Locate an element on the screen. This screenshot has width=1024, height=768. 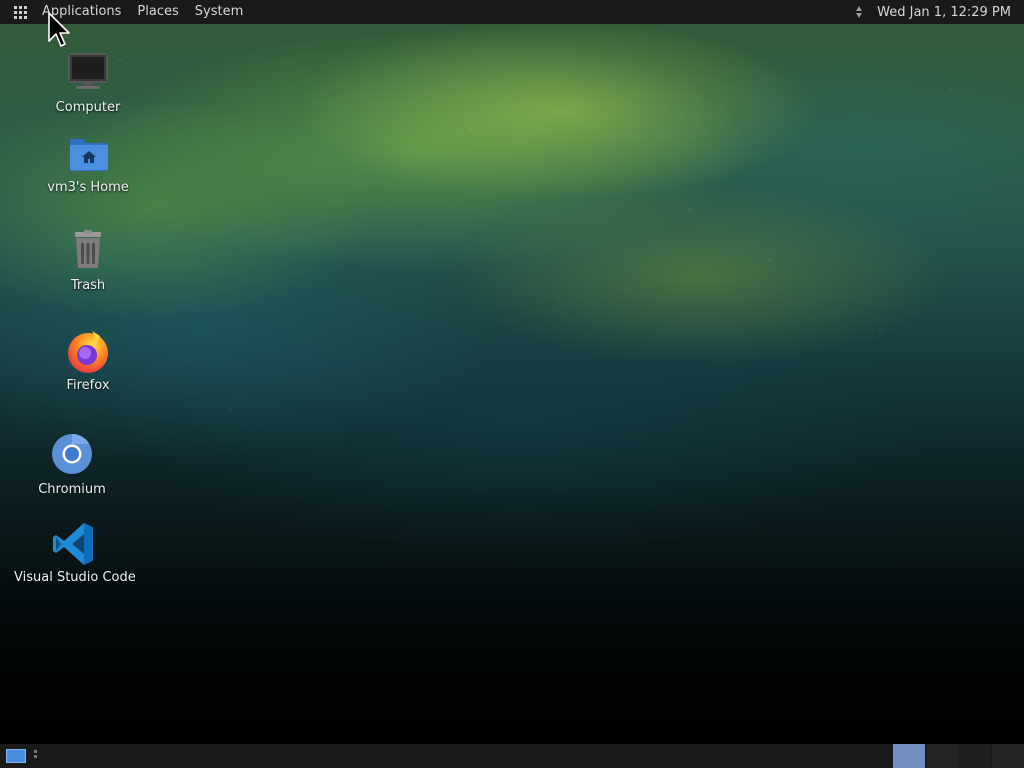
desktop-icon-label: Computer is located at coordinates (88, 107).